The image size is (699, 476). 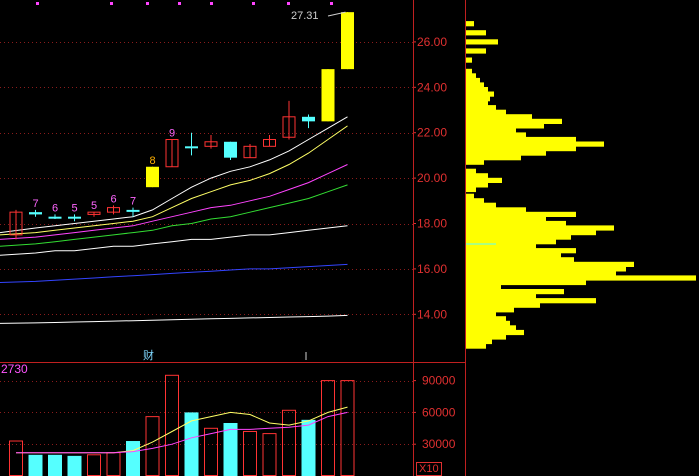 What do you see at coordinates (174, 215) in the screenshot?
I see `moving-average-line` at bounding box center [174, 215].